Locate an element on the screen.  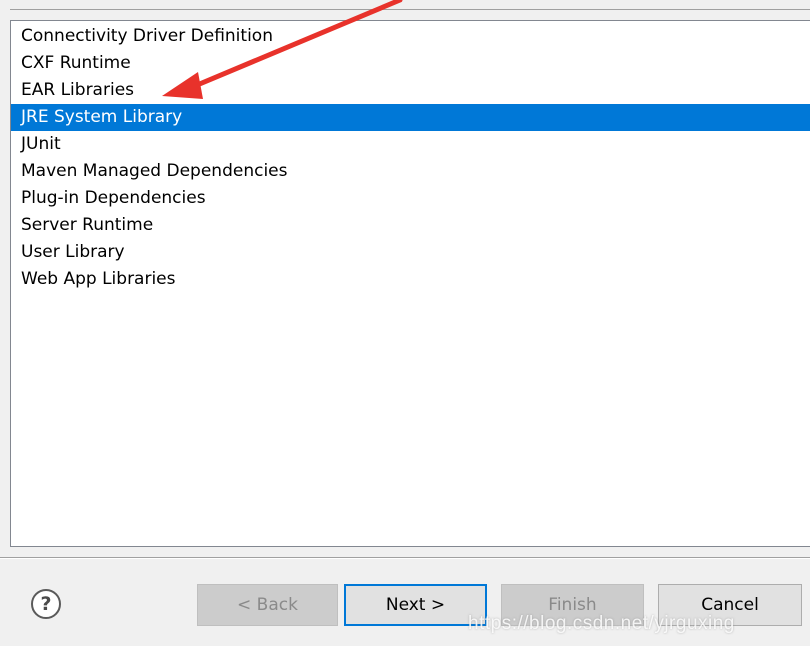
list-item-connectivity-driver-definition: Connectivity Driver Definition is located at coordinates (410, 36).